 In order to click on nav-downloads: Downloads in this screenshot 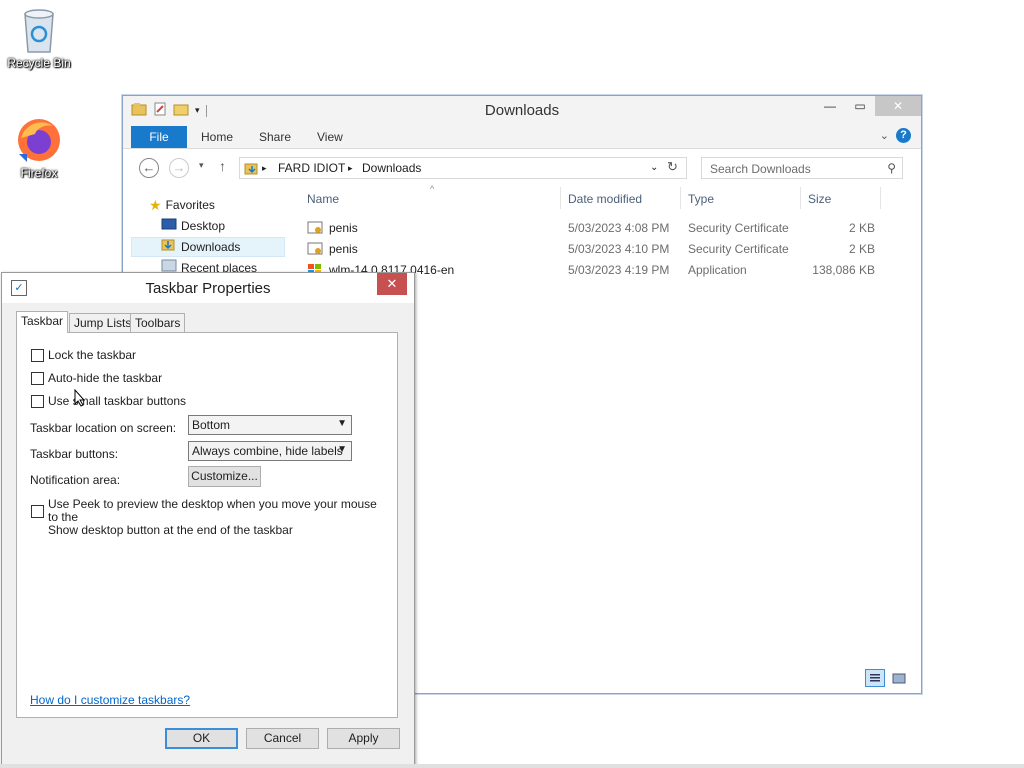, I will do `click(208, 247)`.